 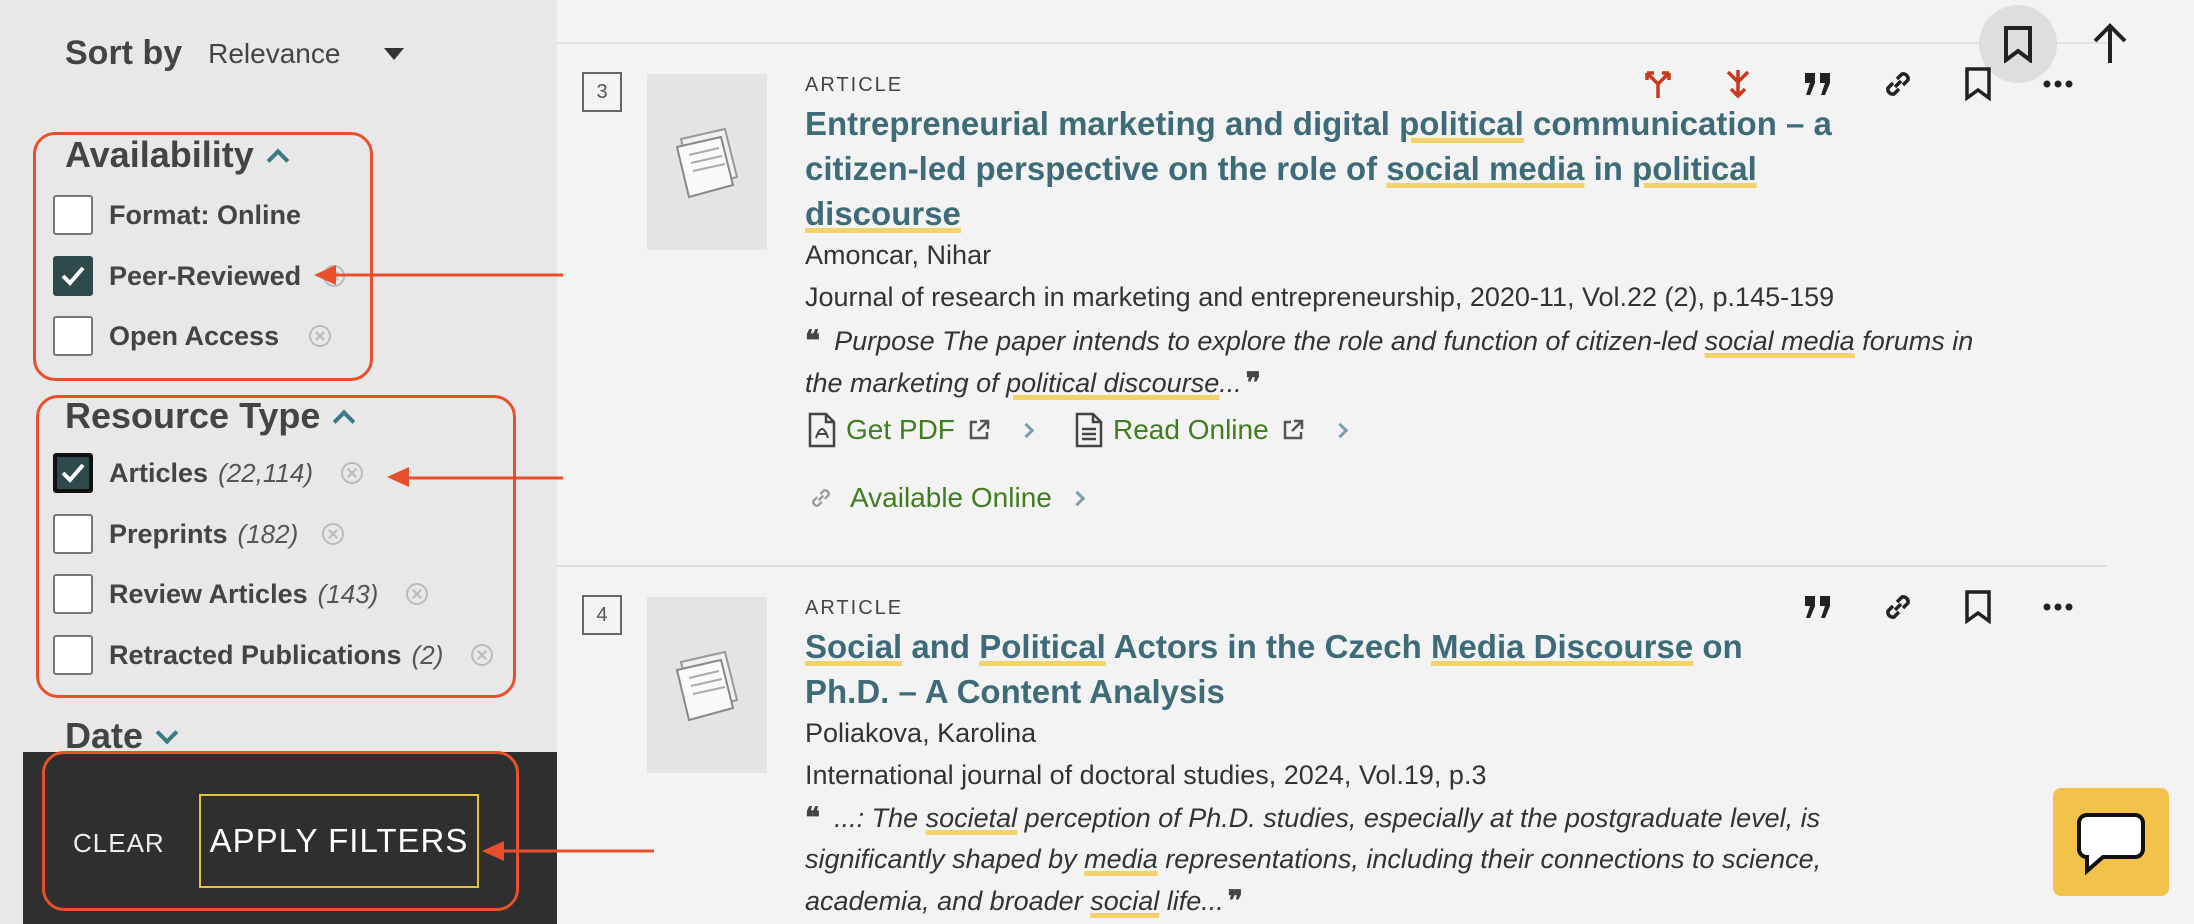 I want to click on read-online-link: Read Online, so click(x=1211, y=430).